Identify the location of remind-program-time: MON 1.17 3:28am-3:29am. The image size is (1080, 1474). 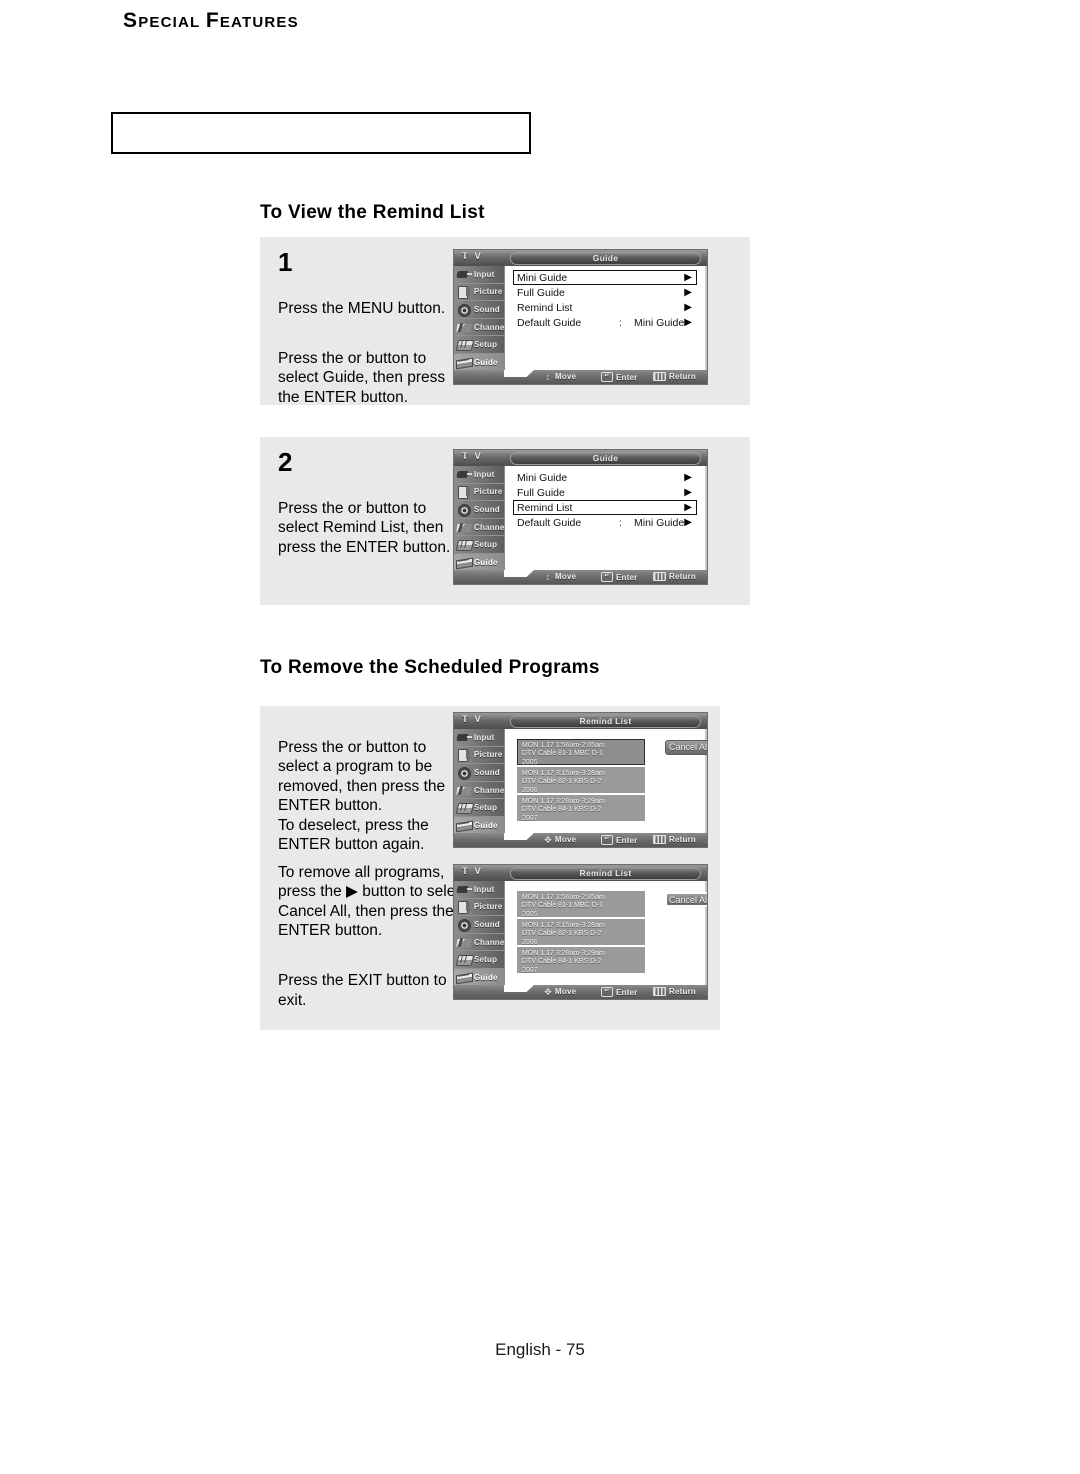
(563, 801).